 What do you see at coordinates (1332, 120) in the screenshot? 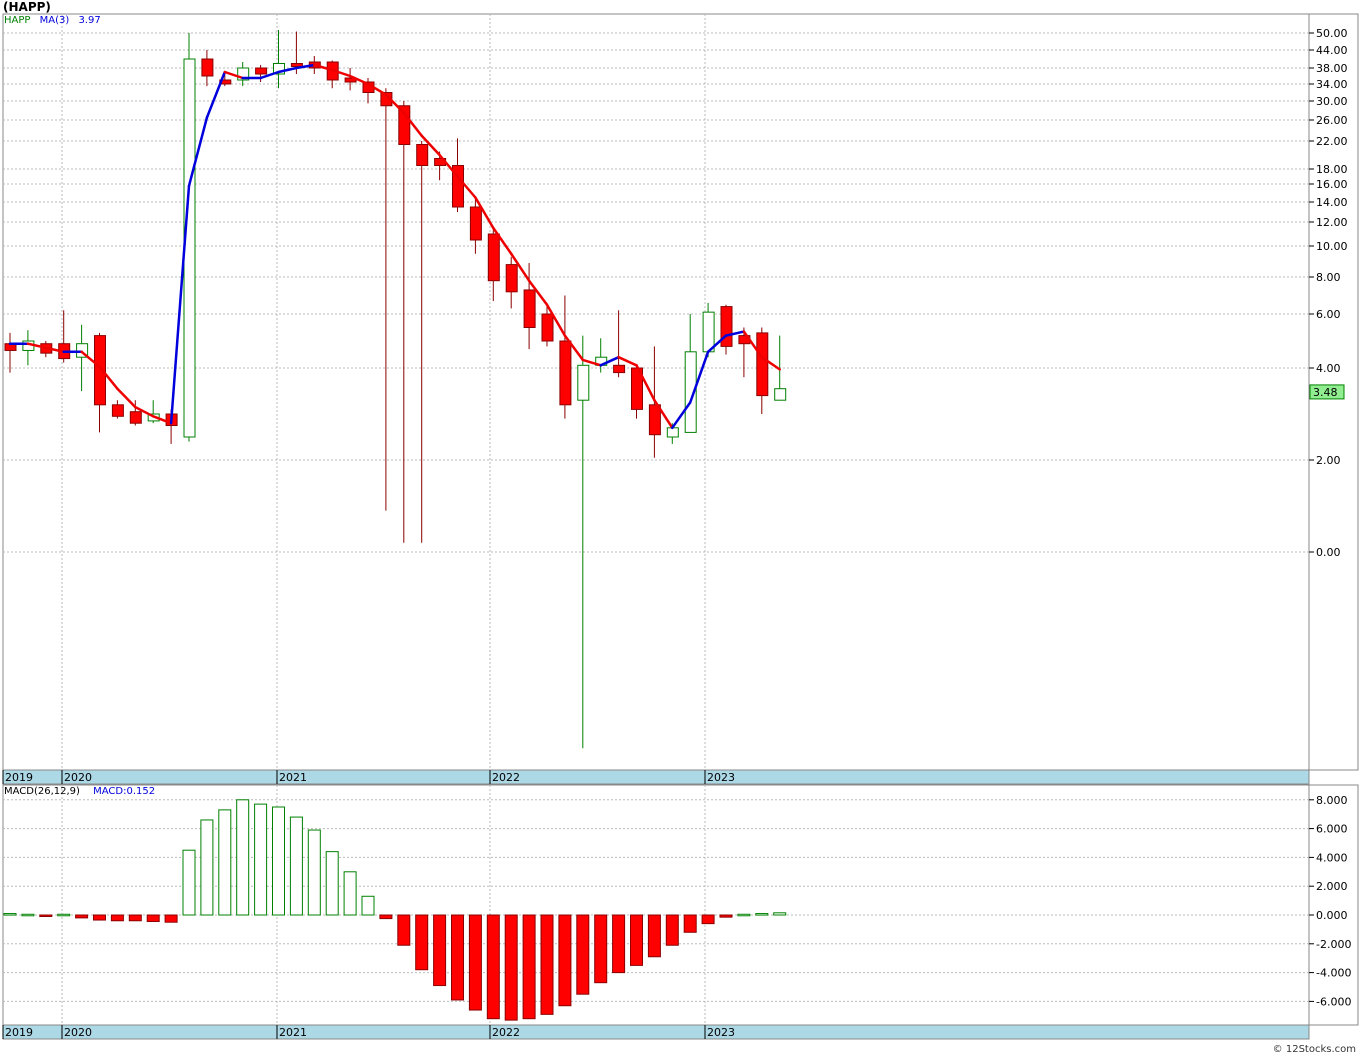
I see `price-tick-label: 26.00` at bounding box center [1332, 120].